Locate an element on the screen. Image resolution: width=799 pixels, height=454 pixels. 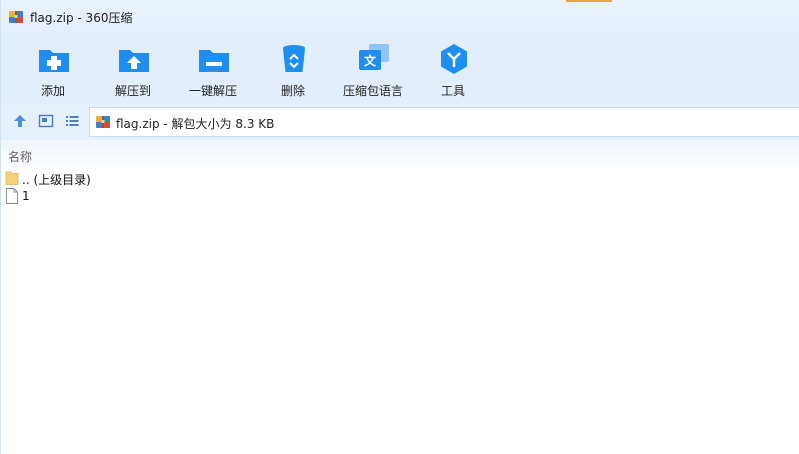
thumbnail-view-icon is located at coordinates (46, 121).